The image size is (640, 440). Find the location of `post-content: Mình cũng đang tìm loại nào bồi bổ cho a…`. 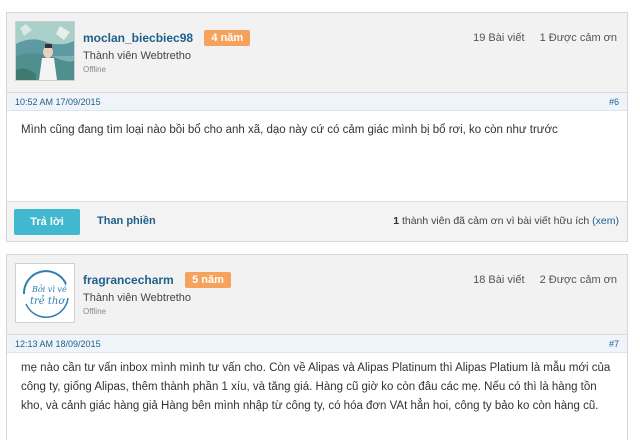

post-content: Mình cũng đang tìm loại nào bồi bổ cho a… is located at coordinates (289, 130).